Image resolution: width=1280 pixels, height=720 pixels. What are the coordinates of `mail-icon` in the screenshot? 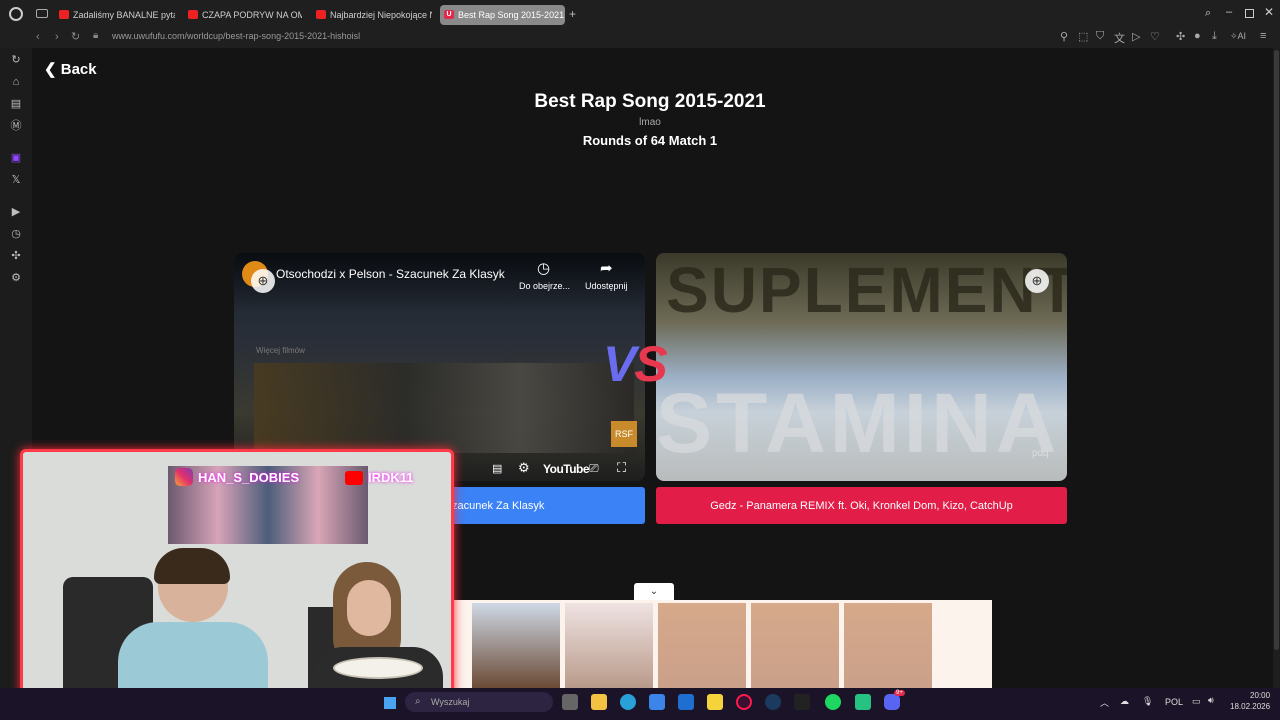 It's located at (686, 702).